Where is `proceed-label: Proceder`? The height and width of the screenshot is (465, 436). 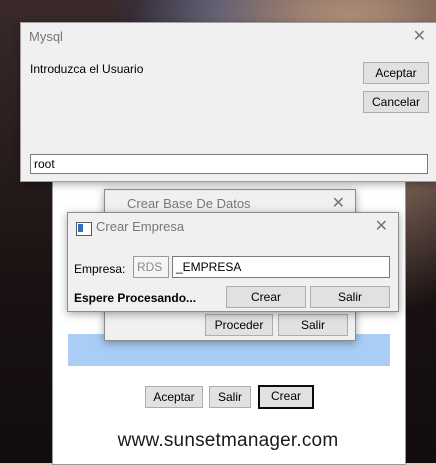 proceed-label: Proceder is located at coordinates (239, 325).